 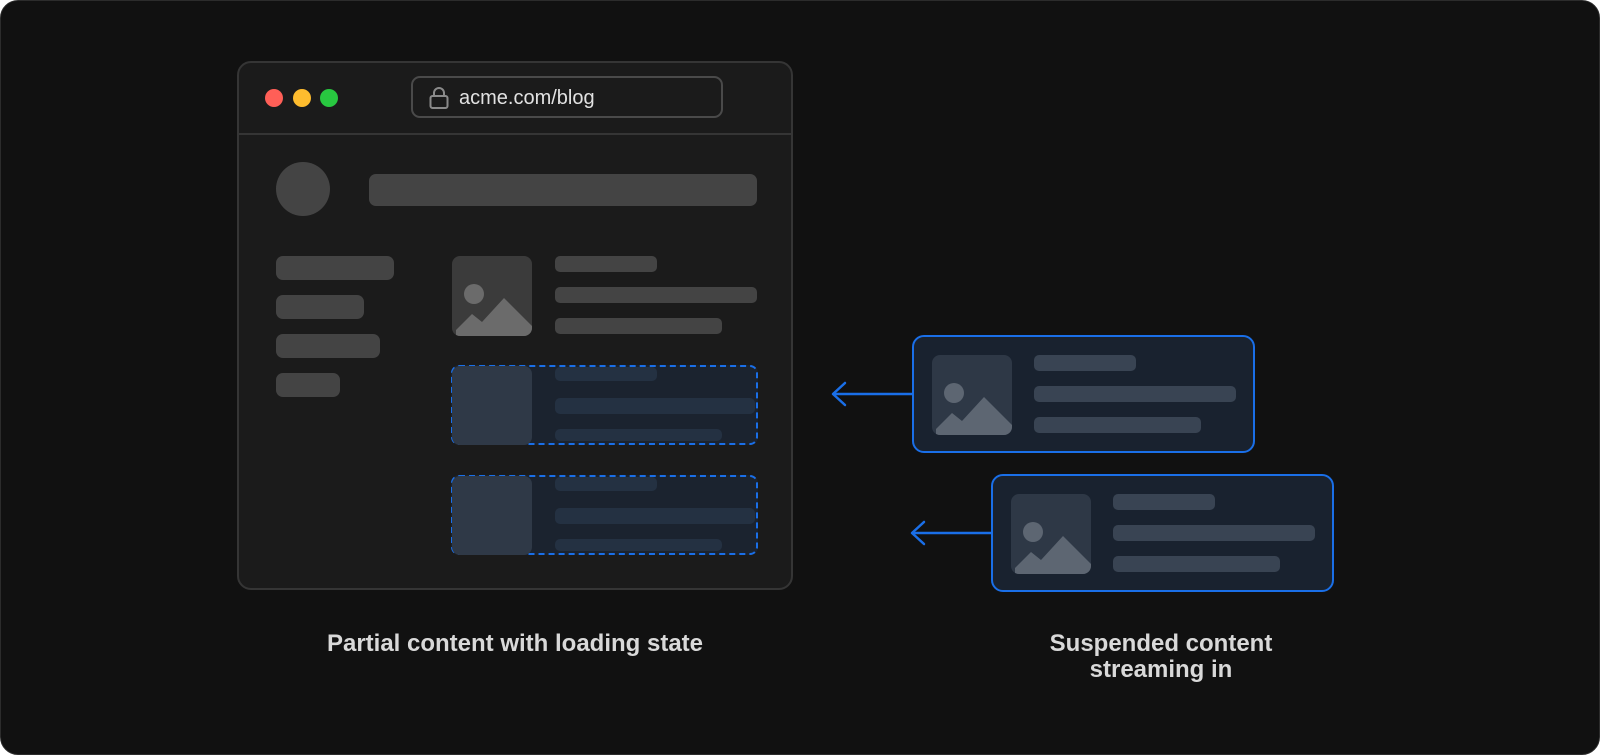 I want to click on post-title-skeleton, so click(x=606, y=264).